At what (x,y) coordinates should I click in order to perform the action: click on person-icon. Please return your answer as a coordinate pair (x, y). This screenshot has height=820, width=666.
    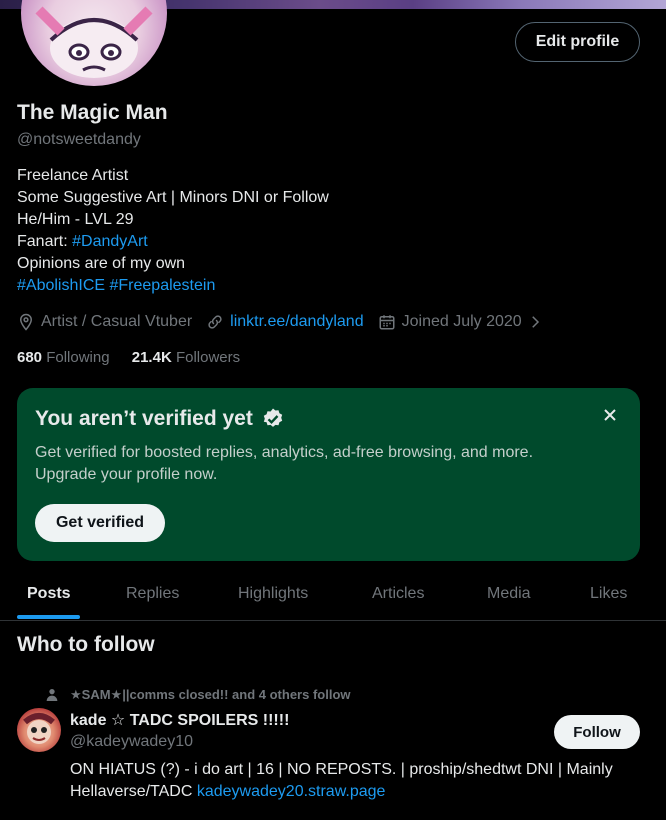
    Looking at the image, I should click on (52, 695).